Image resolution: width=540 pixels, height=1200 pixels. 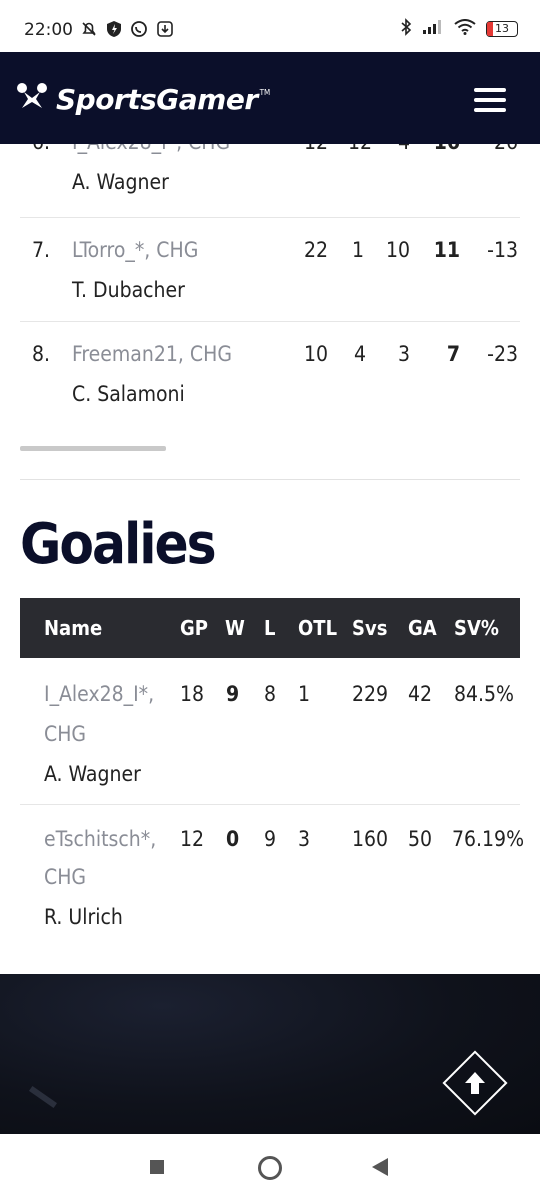 I want to click on goalie-l: 8, so click(x=270, y=694).